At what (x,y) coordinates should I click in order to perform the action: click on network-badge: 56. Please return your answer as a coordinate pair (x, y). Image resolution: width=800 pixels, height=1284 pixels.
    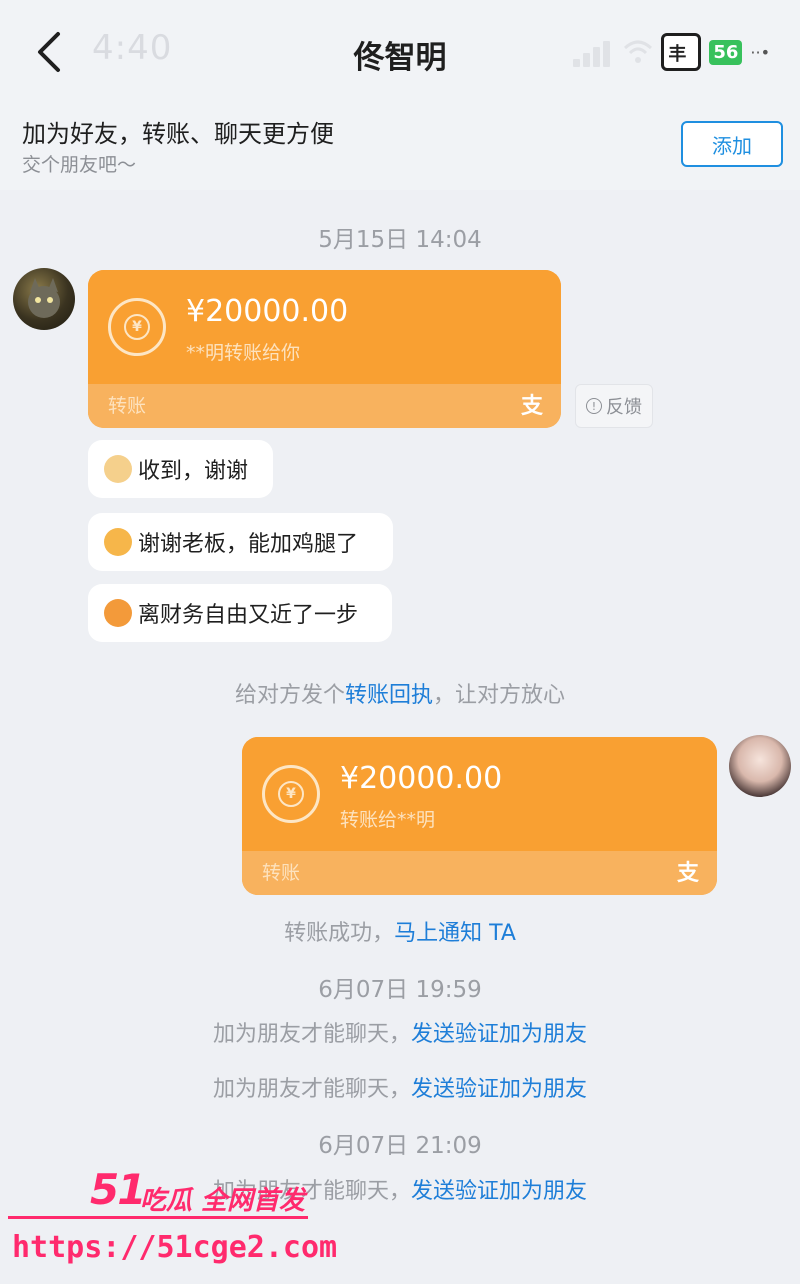
    Looking at the image, I should click on (726, 52).